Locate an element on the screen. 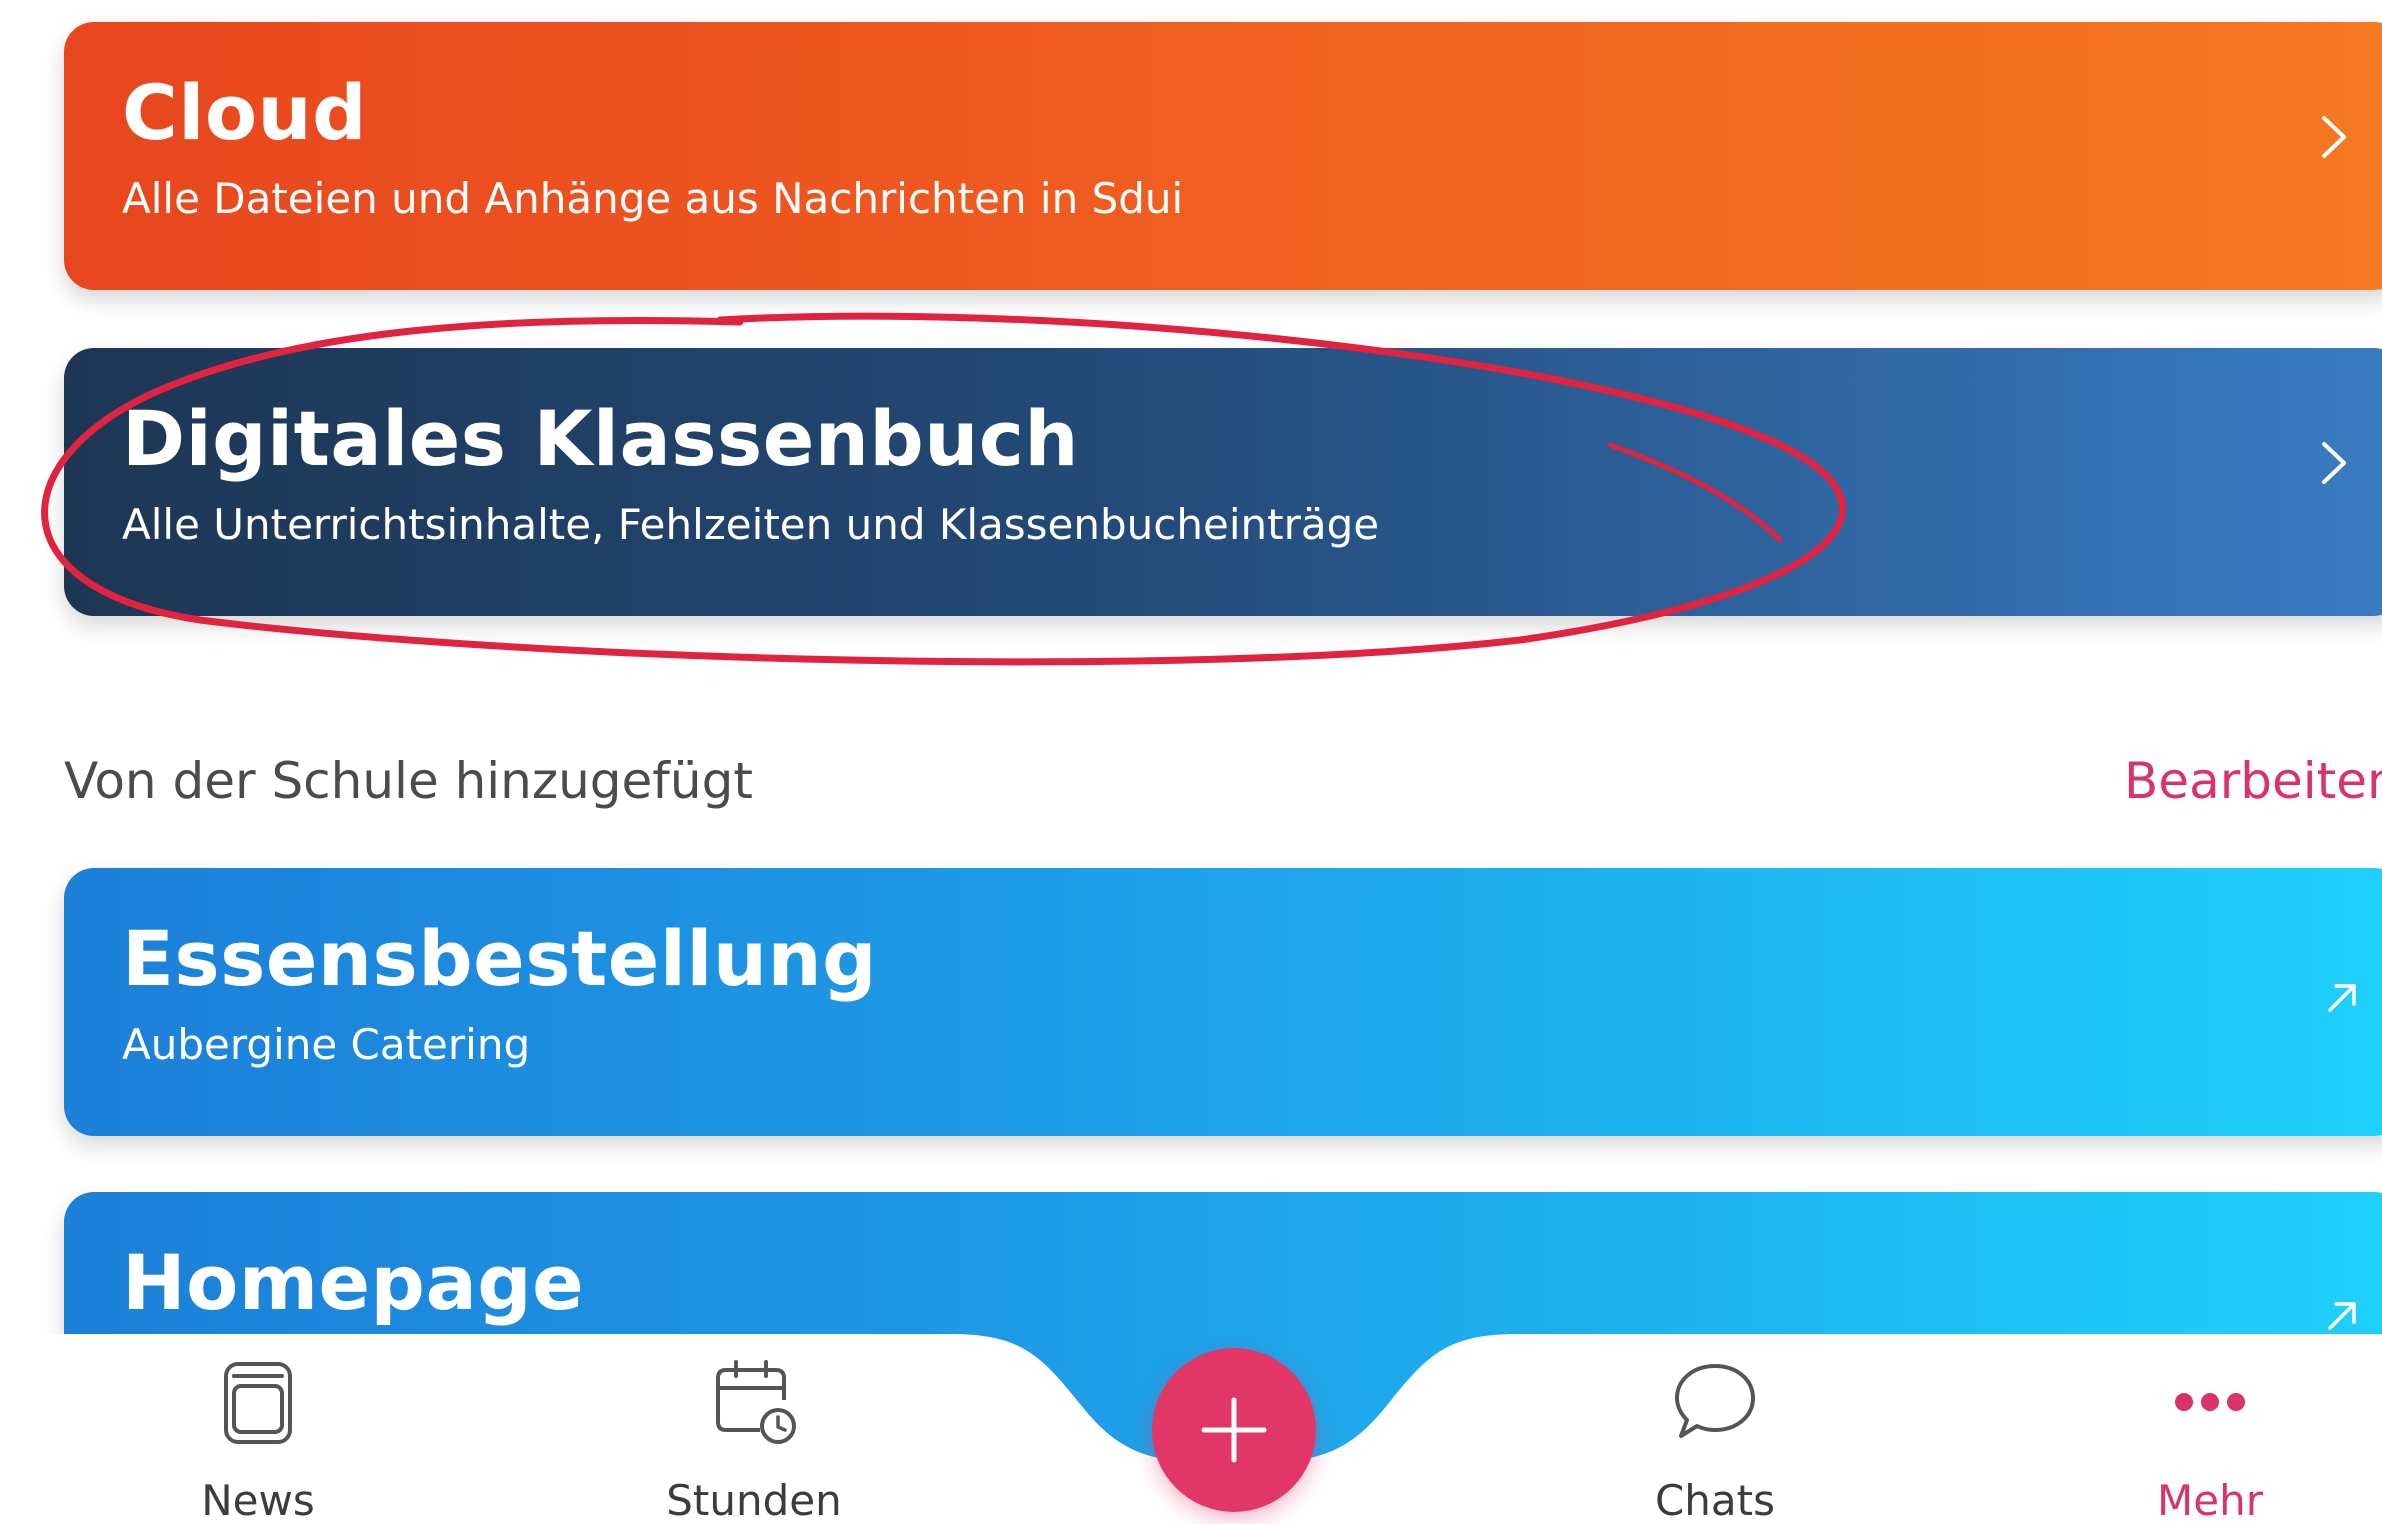 This screenshot has height=1524, width=2382. nav-chats: Chats is located at coordinates (1715, 1429).